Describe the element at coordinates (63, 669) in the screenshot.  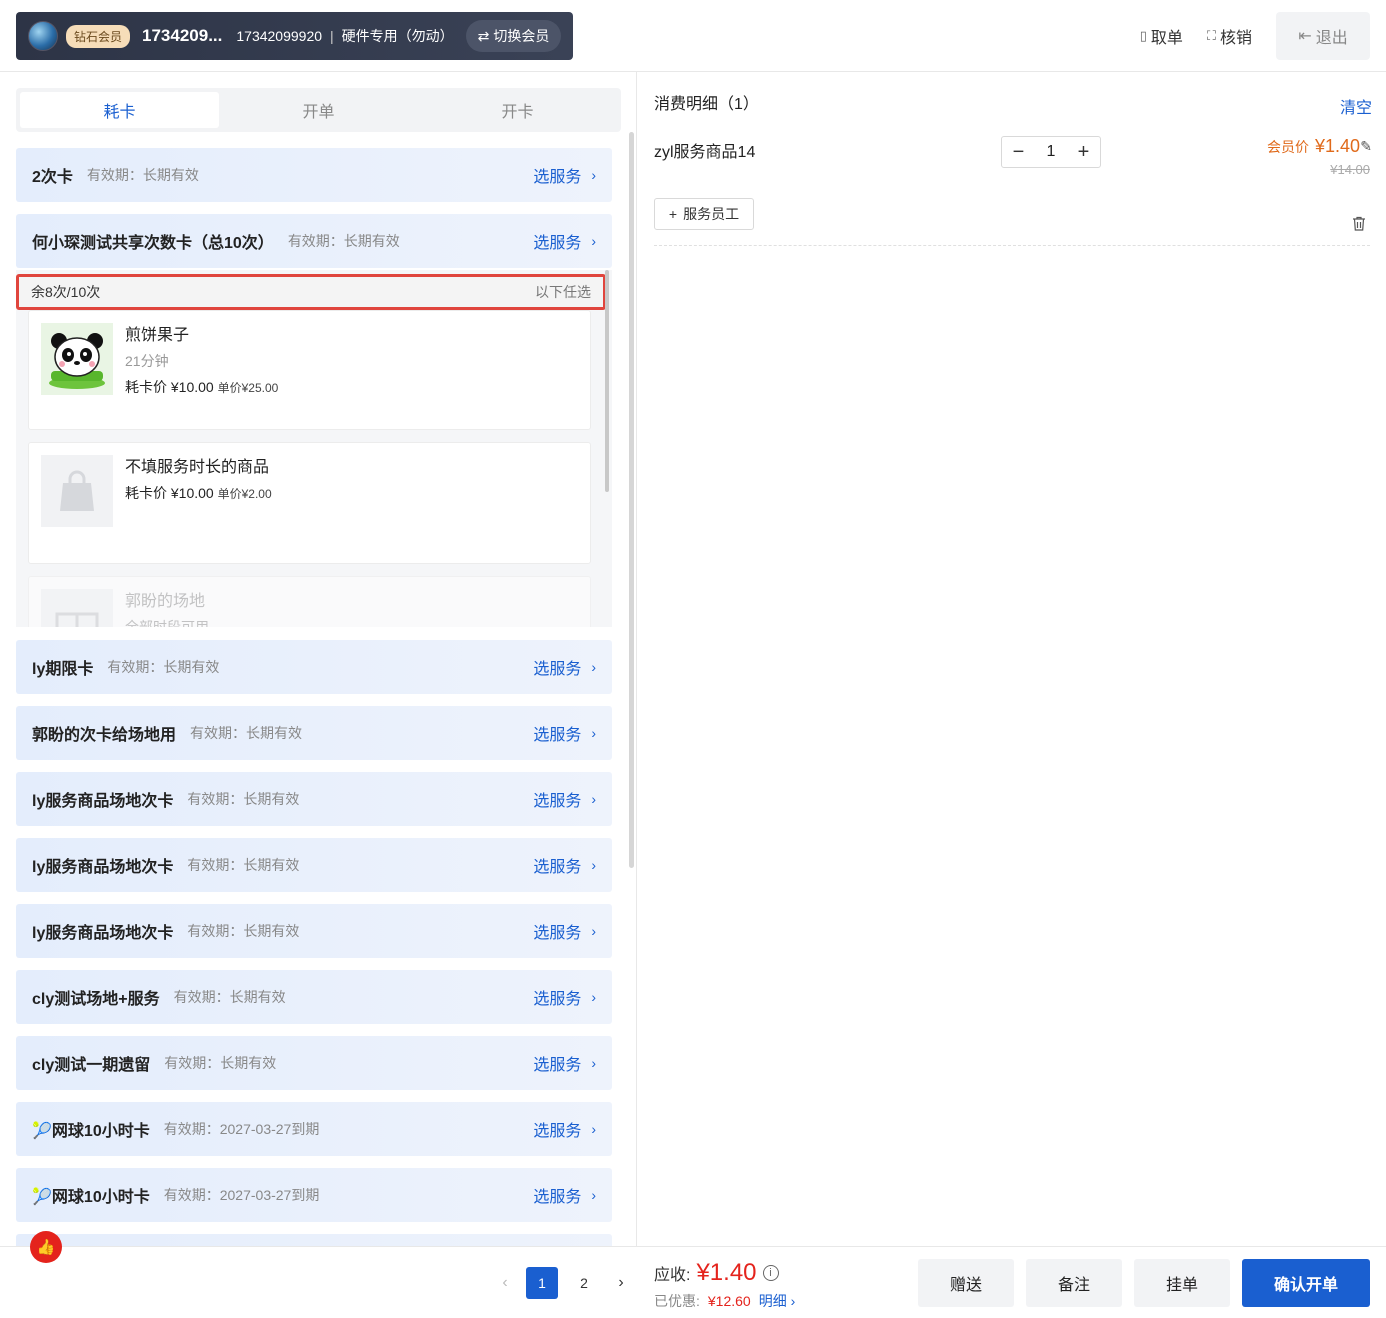
I see `card-name: ly期限卡` at that location.